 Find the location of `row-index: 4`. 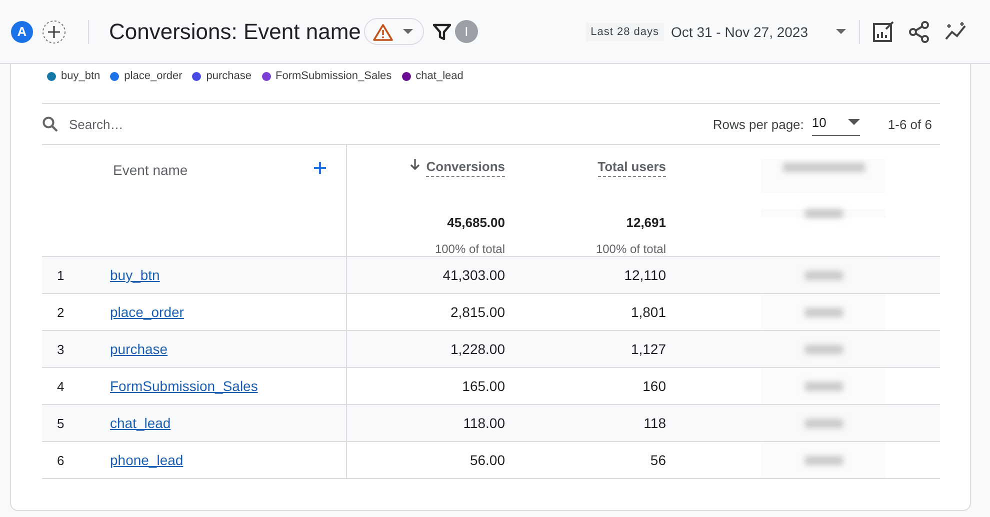

row-index: 4 is located at coordinates (60, 386).